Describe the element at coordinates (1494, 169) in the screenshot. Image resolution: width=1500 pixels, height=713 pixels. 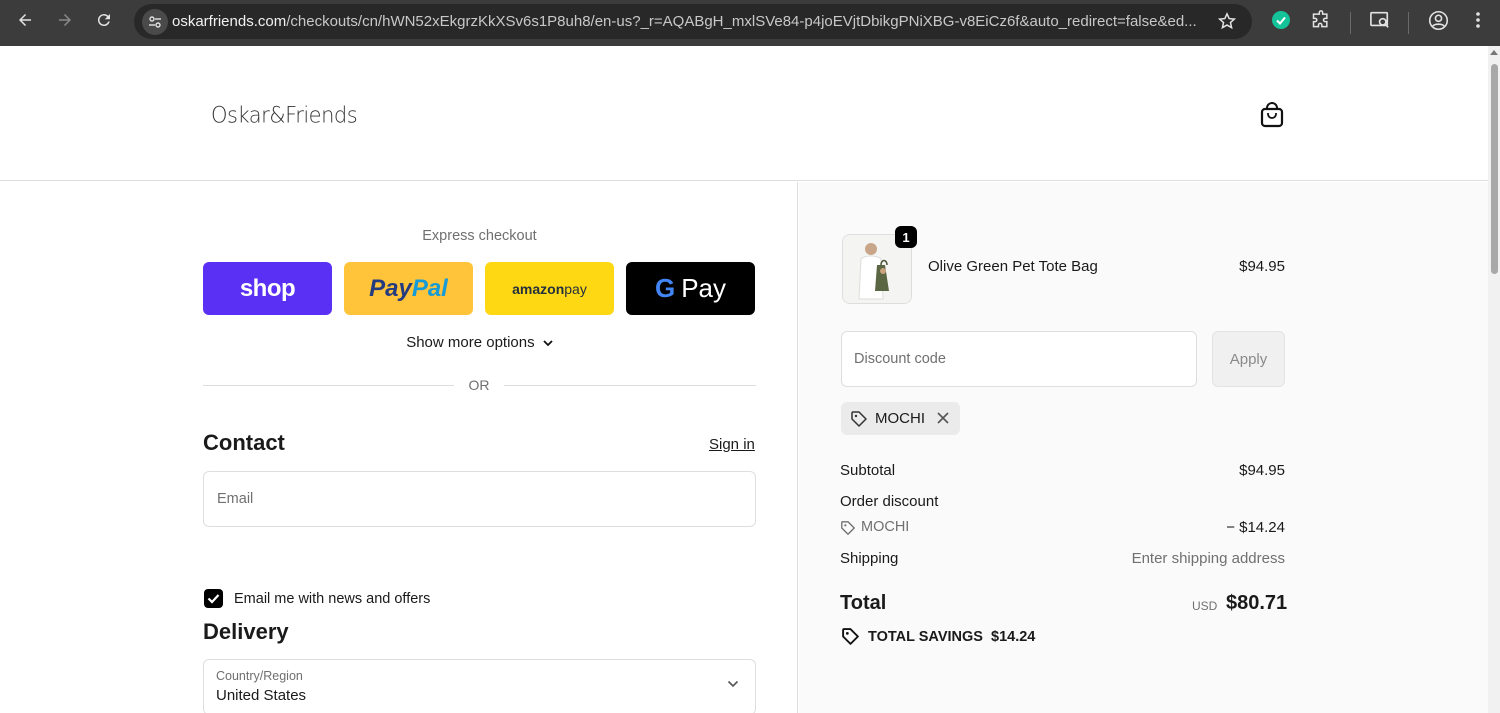
I see `scrollbar-thumb` at that location.